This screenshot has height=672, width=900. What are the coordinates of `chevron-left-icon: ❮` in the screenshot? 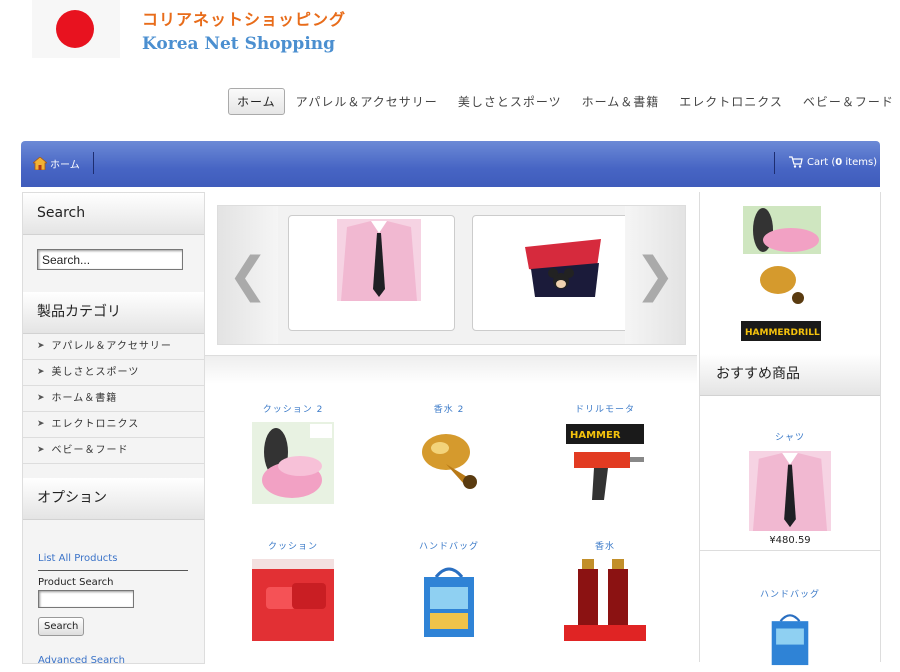 It's located at (248, 275).